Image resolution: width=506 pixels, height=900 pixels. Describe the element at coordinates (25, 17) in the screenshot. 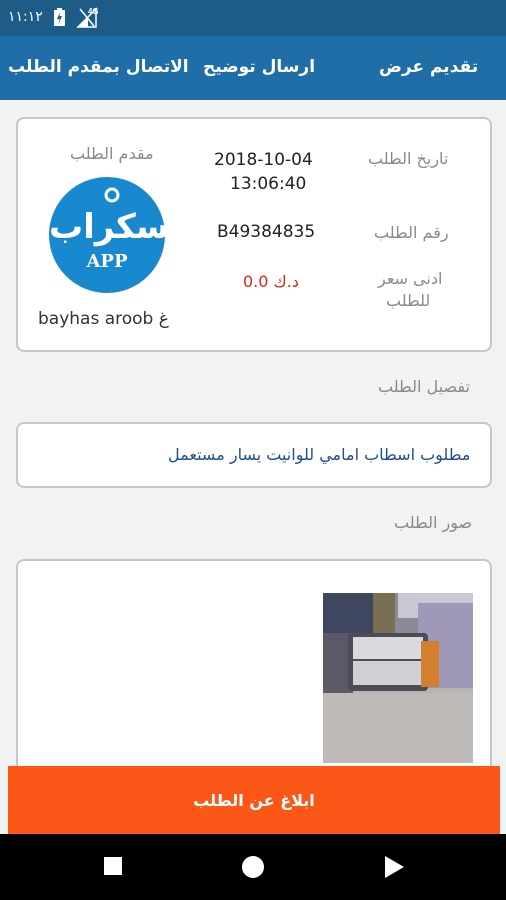

I see `status-time: ١١:١٢` at that location.